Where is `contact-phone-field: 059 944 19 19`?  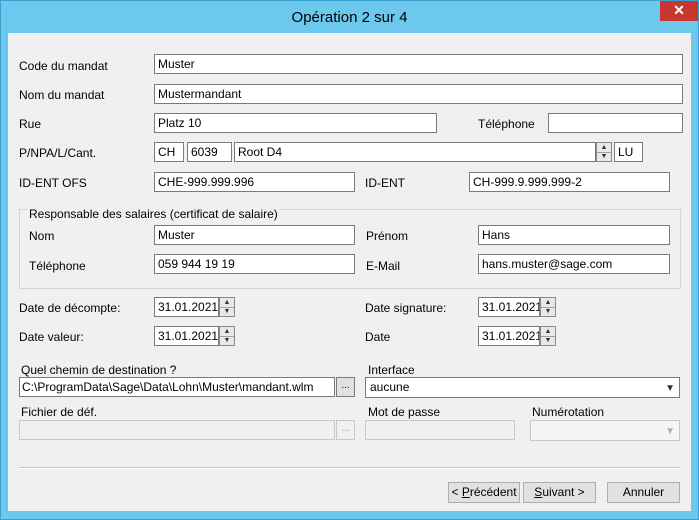
contact-phone-field: 059 944 19 19 is located at coordinates (254, 264).